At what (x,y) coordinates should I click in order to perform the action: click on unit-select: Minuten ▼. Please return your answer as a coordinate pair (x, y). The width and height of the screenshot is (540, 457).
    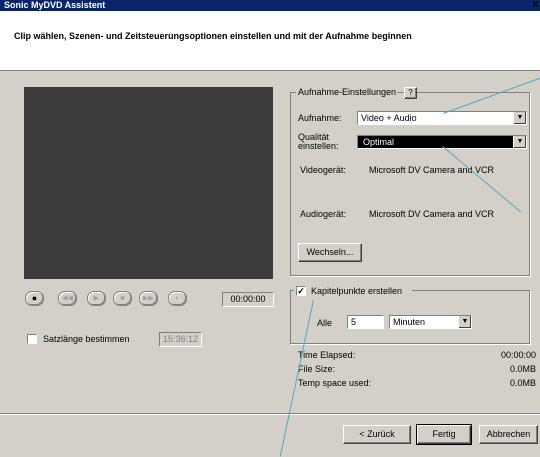
    Looking at the image, I should click on (430, 322).